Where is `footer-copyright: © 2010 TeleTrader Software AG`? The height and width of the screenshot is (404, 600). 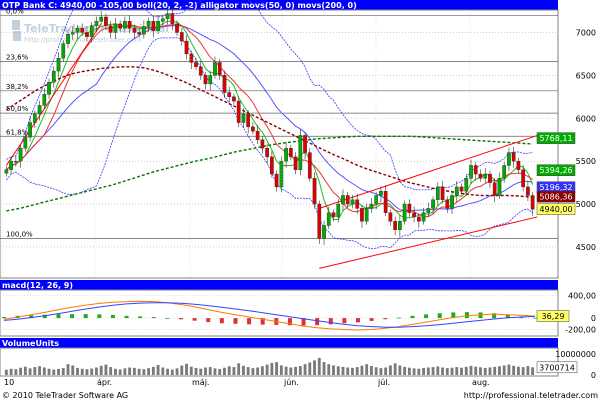 footer-copyright: © 2010 TeleTrader Software AG is located at coordinates (65, 395).